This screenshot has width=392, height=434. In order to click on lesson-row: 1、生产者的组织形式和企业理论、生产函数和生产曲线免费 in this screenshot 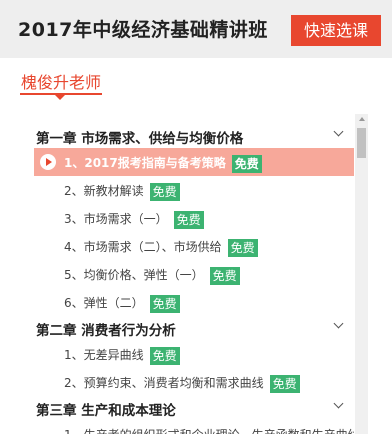, I will do `click(209, 430)`.